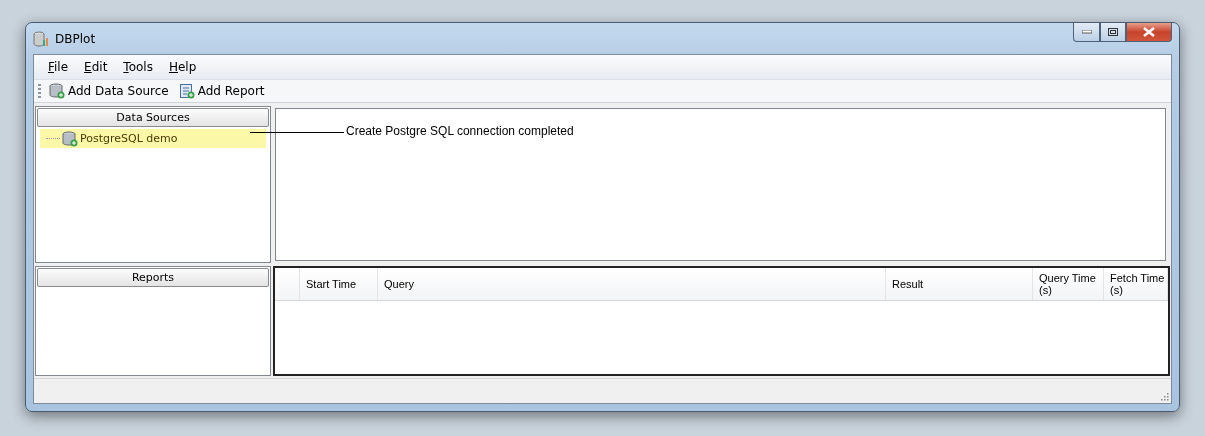 This screenshot has width=1205, height=436. What do you see at coordinates (153, 117) in the screenshot?
I see `panel-header: Data Sources` at bounding box center [153, 117].